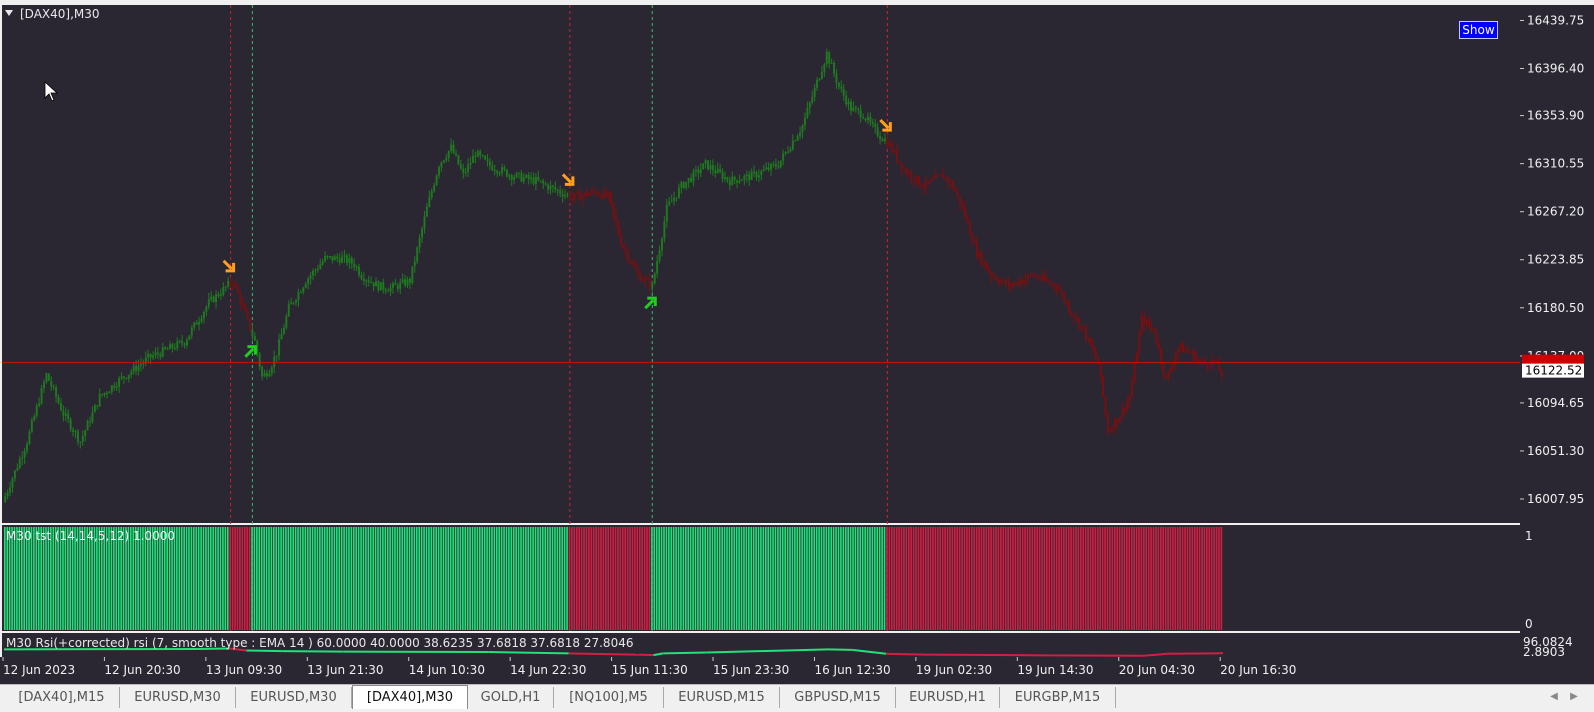 Image resolution: width=1594 pixels, height=712 pixels. I want to click on direction-axis-top: 1, so click(1529, 536).